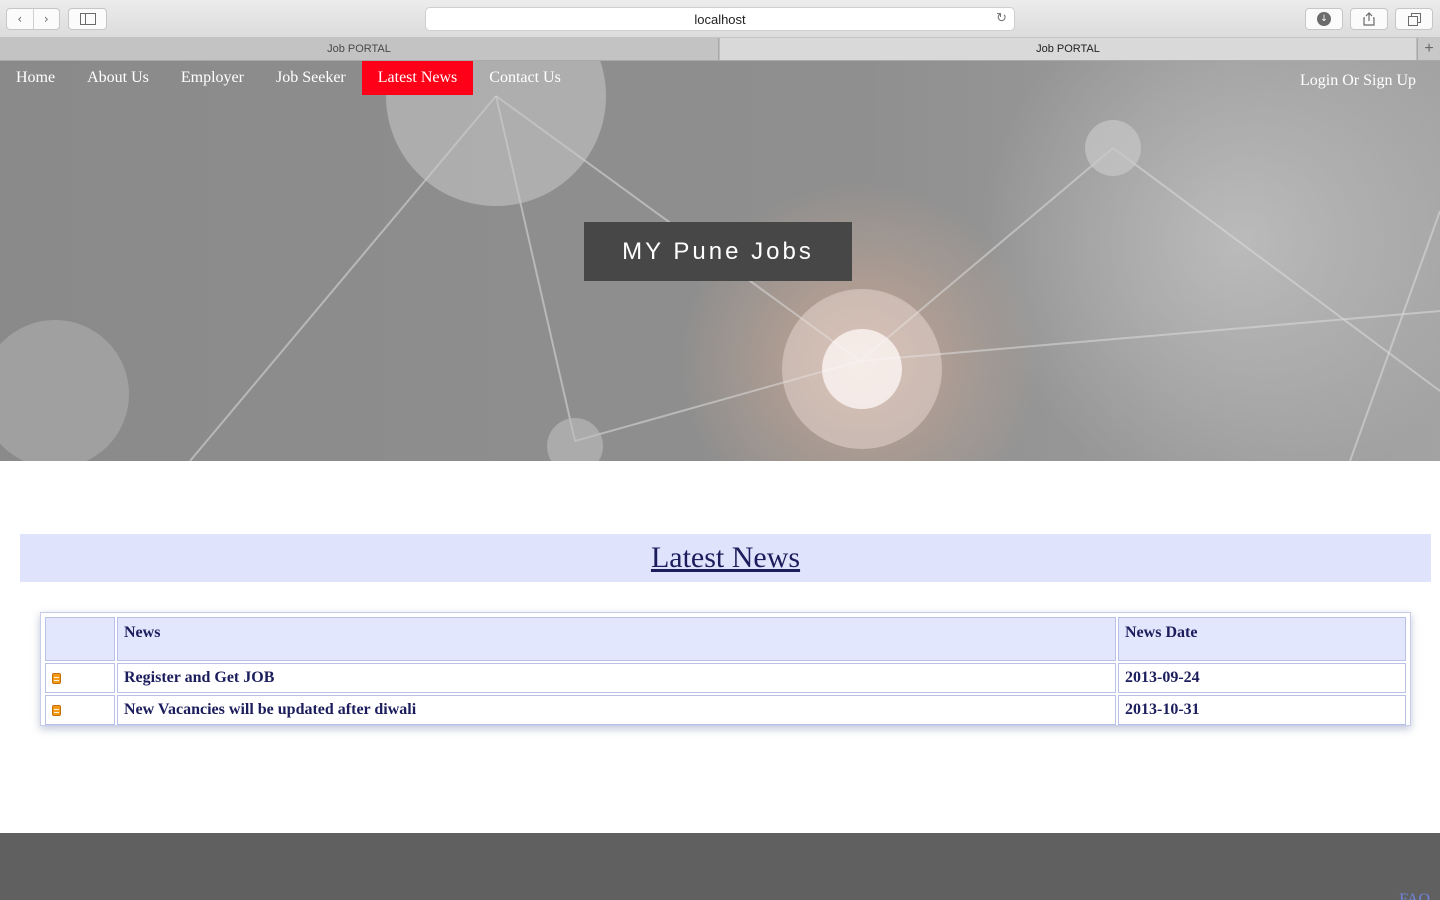 This screenshot has height=900, width=1440. What do you see at coordinates (1428, 49) in the screenshot?
I see `plus-icon: +` at bounding box center [1428, 49].